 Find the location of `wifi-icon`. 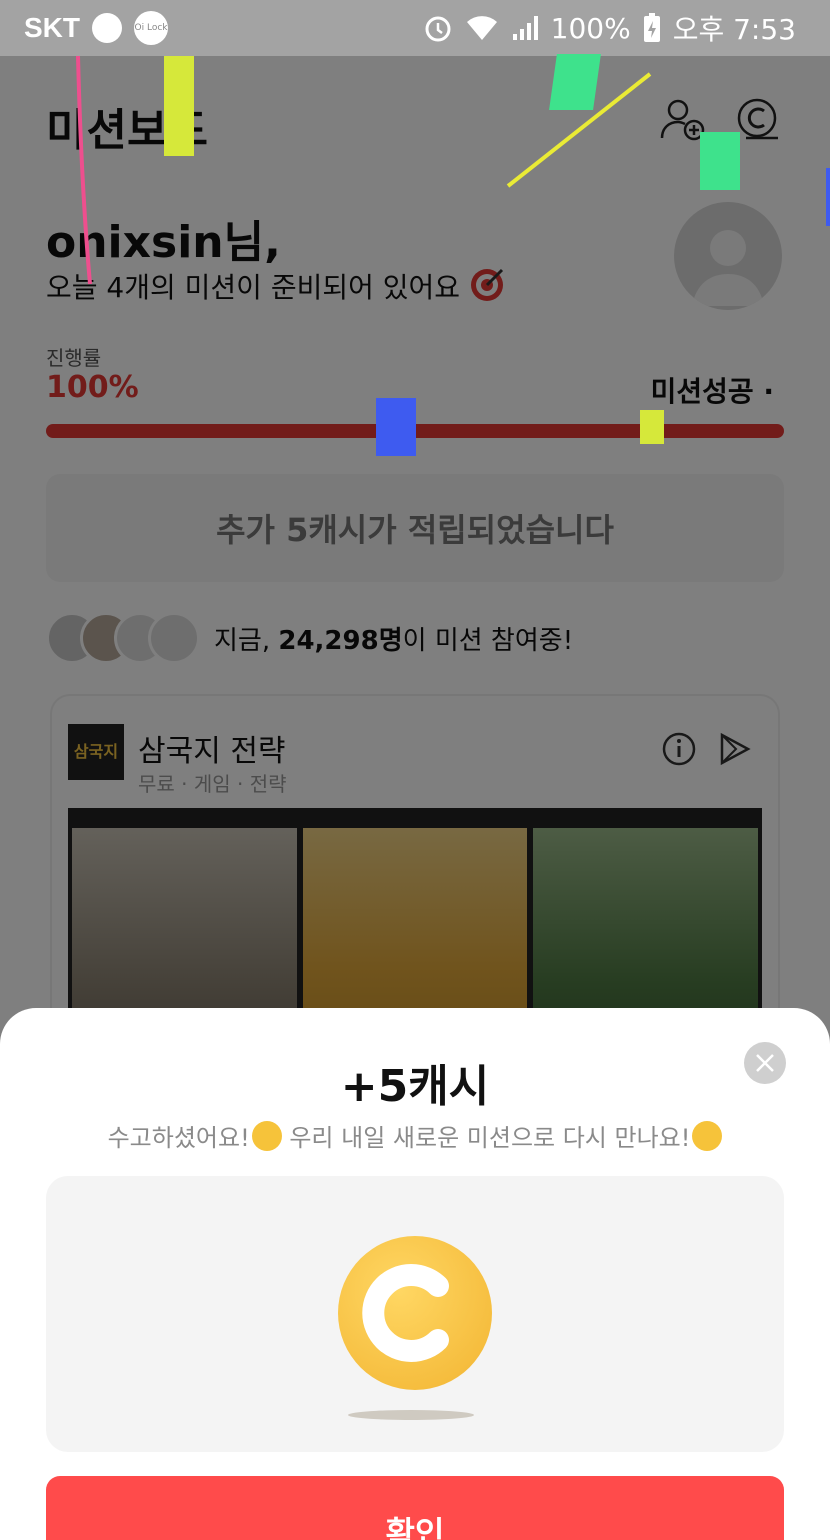

wifi-icon is located at coordinates (481, 28).